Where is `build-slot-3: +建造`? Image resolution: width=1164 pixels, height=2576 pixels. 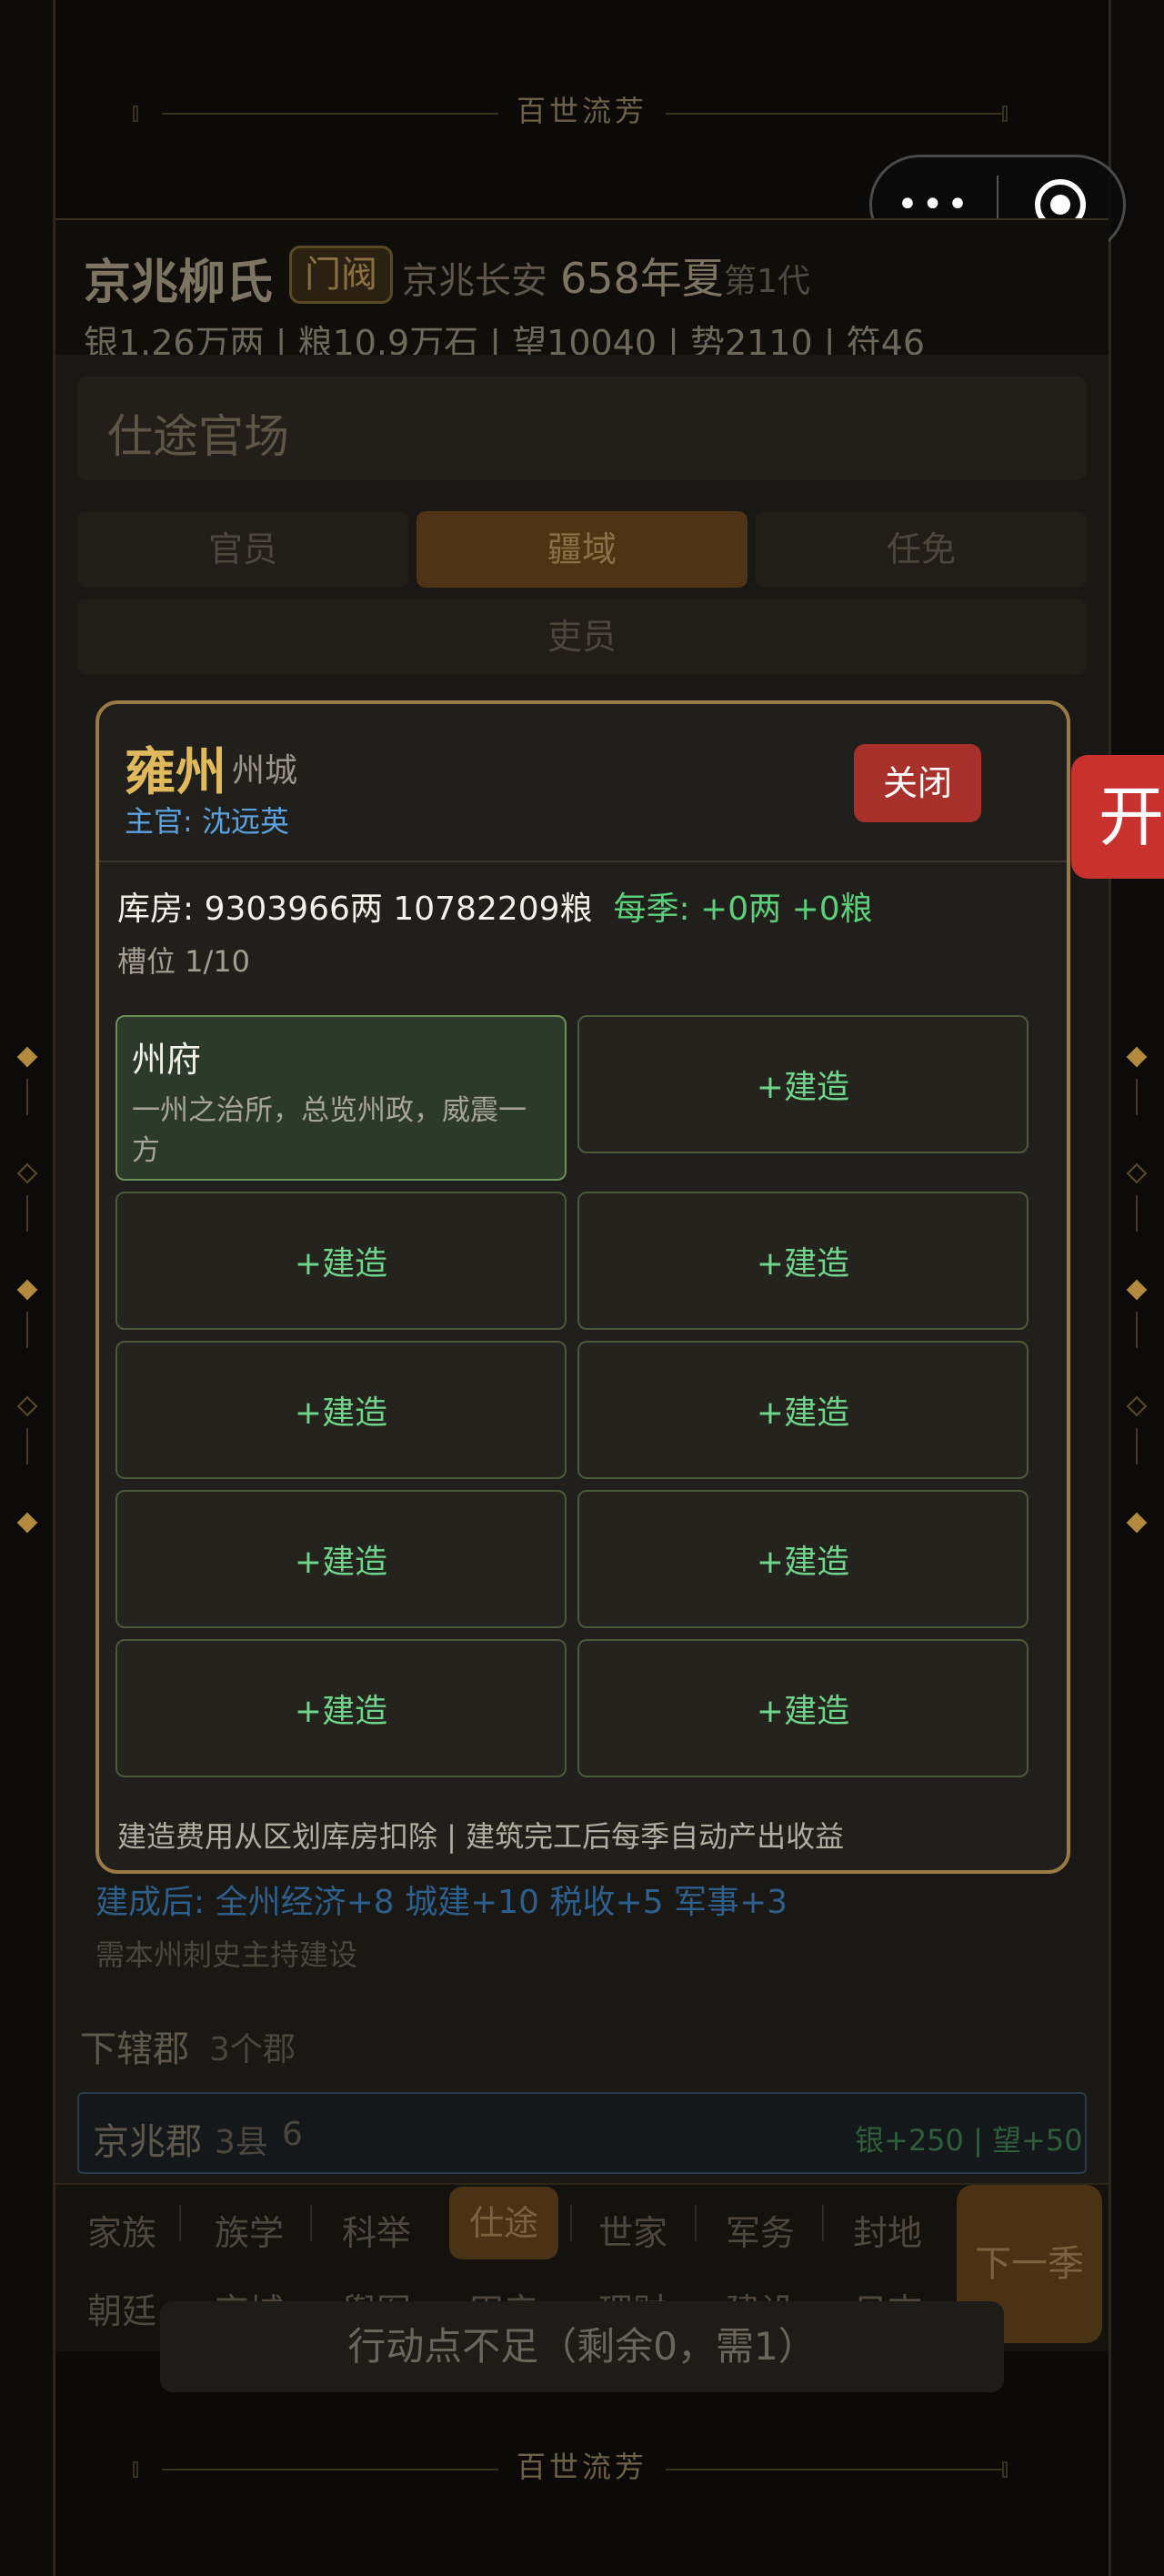 build-slot-3: +建造 is located at coordinates (341, 1261).